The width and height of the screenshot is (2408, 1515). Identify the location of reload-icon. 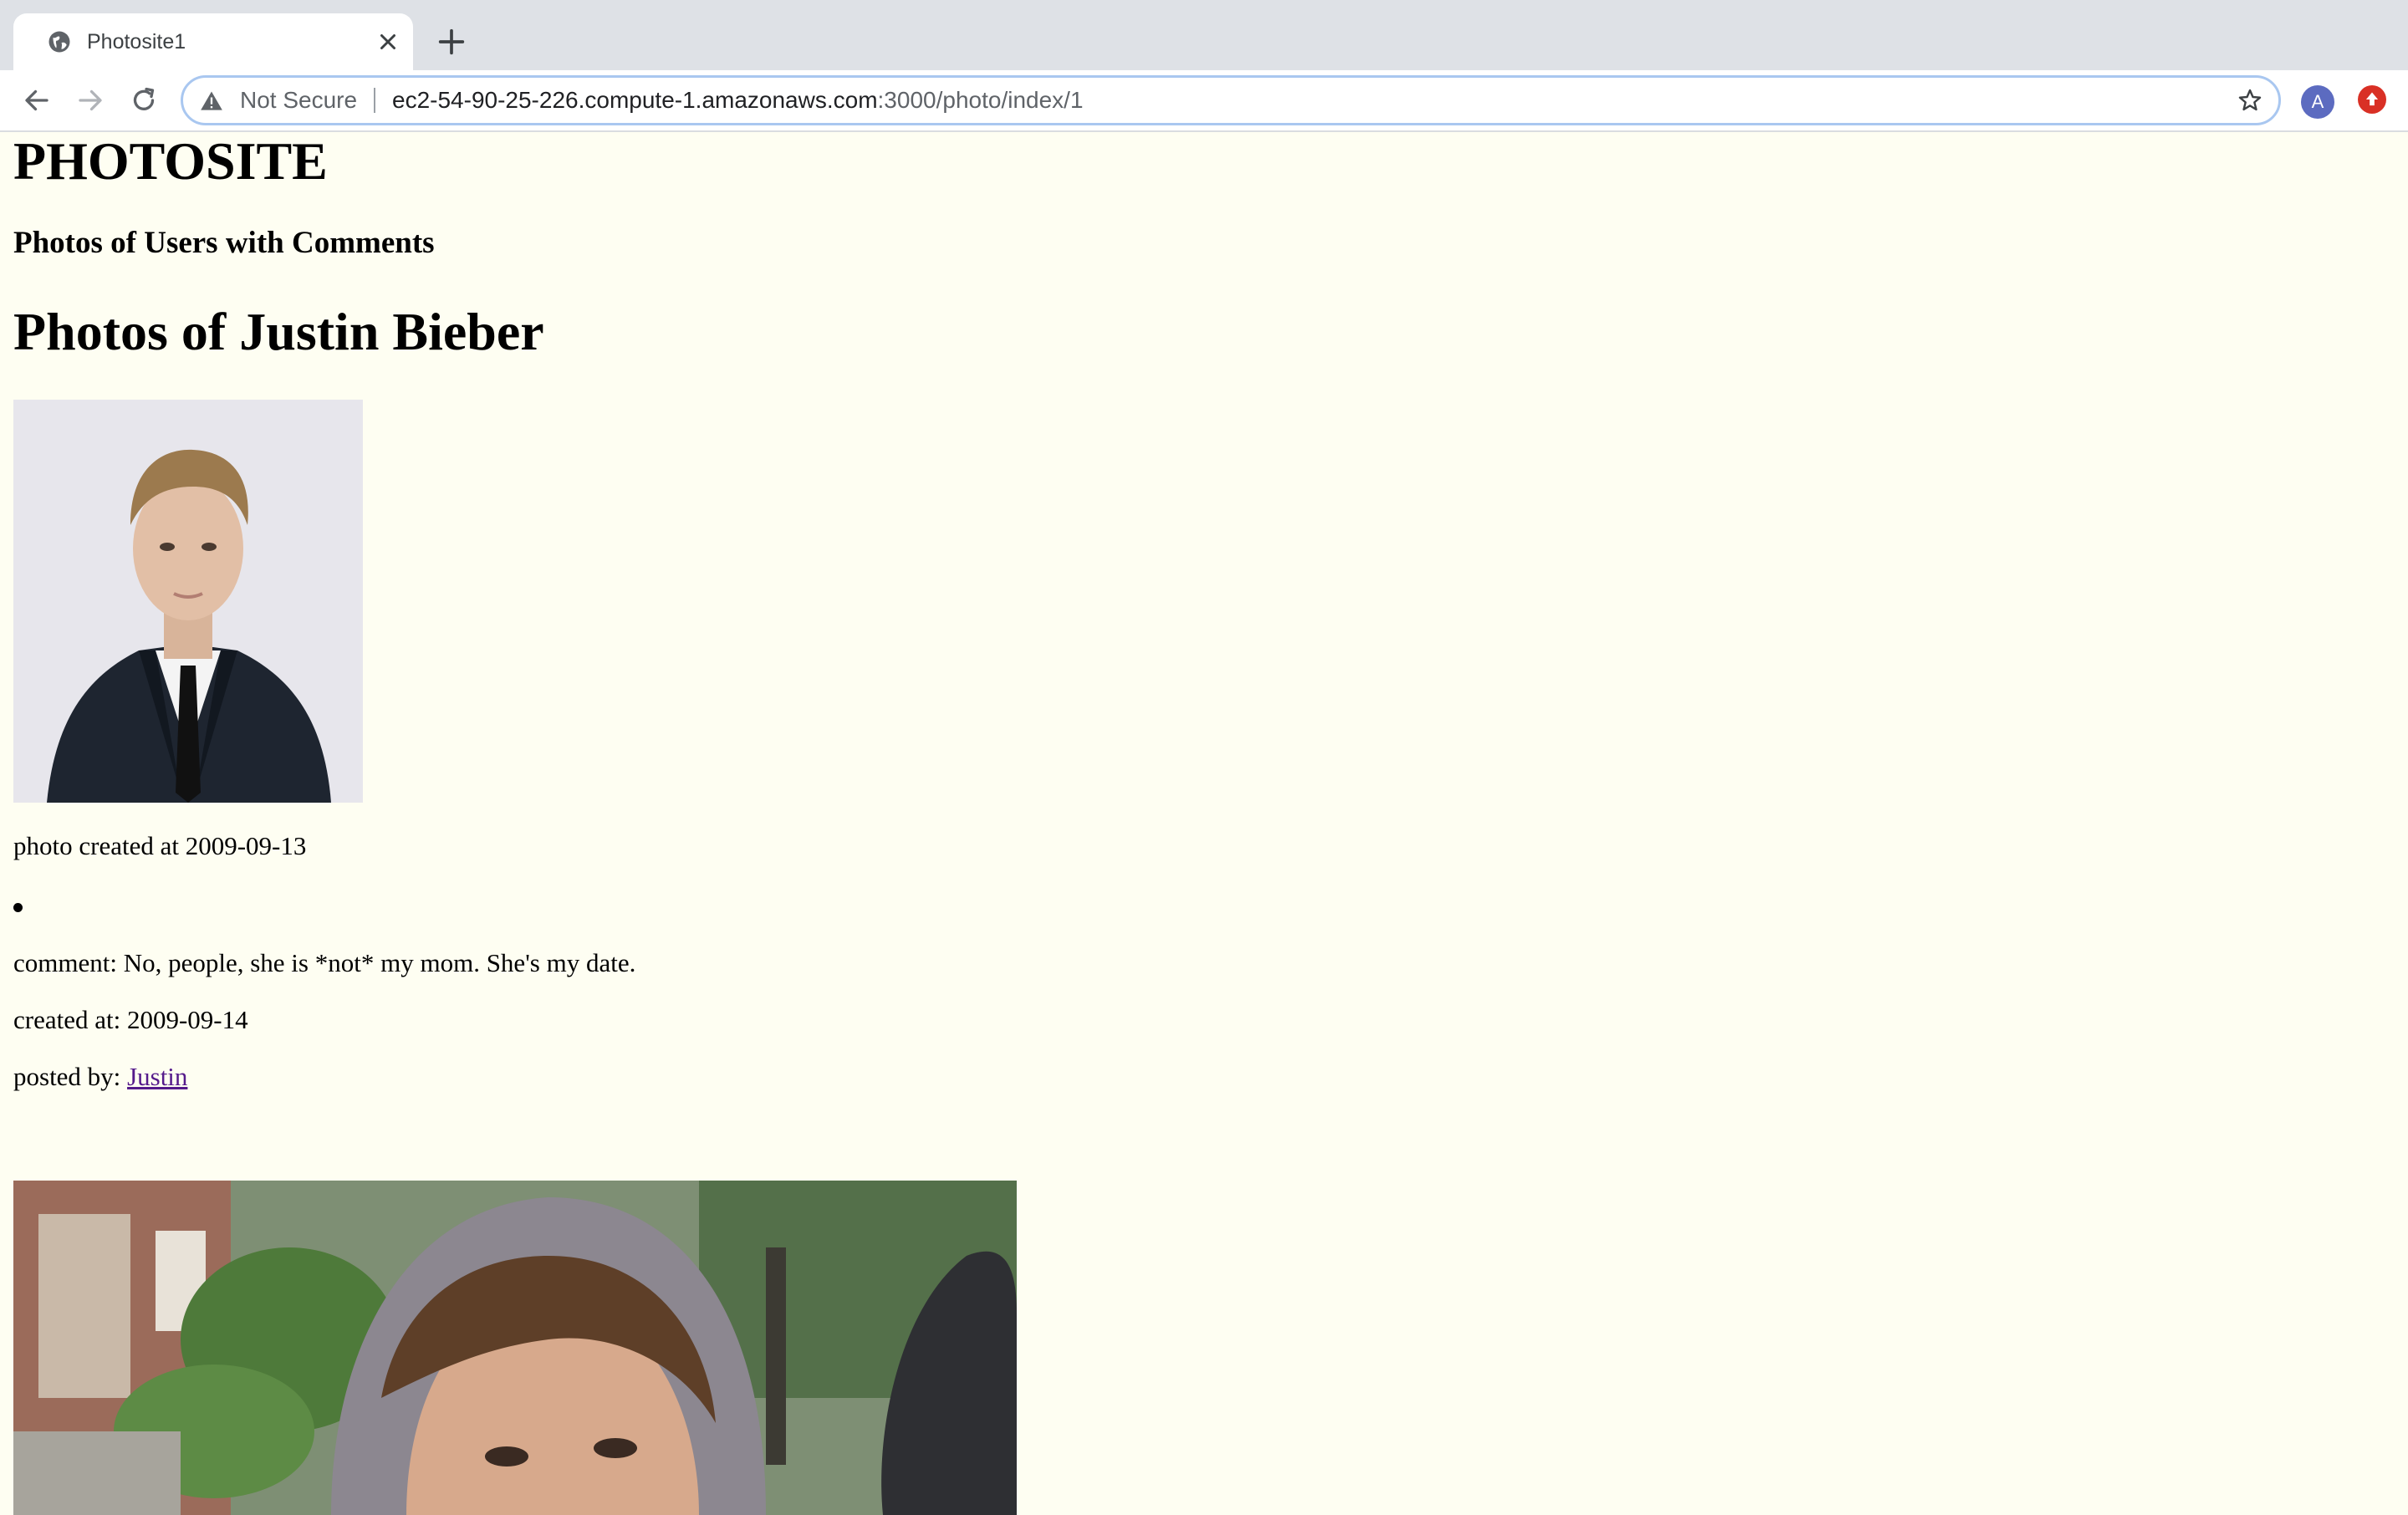
(144, 100).